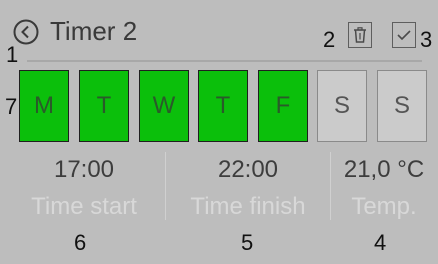  I want to click on delete-button, so click(360, 35).